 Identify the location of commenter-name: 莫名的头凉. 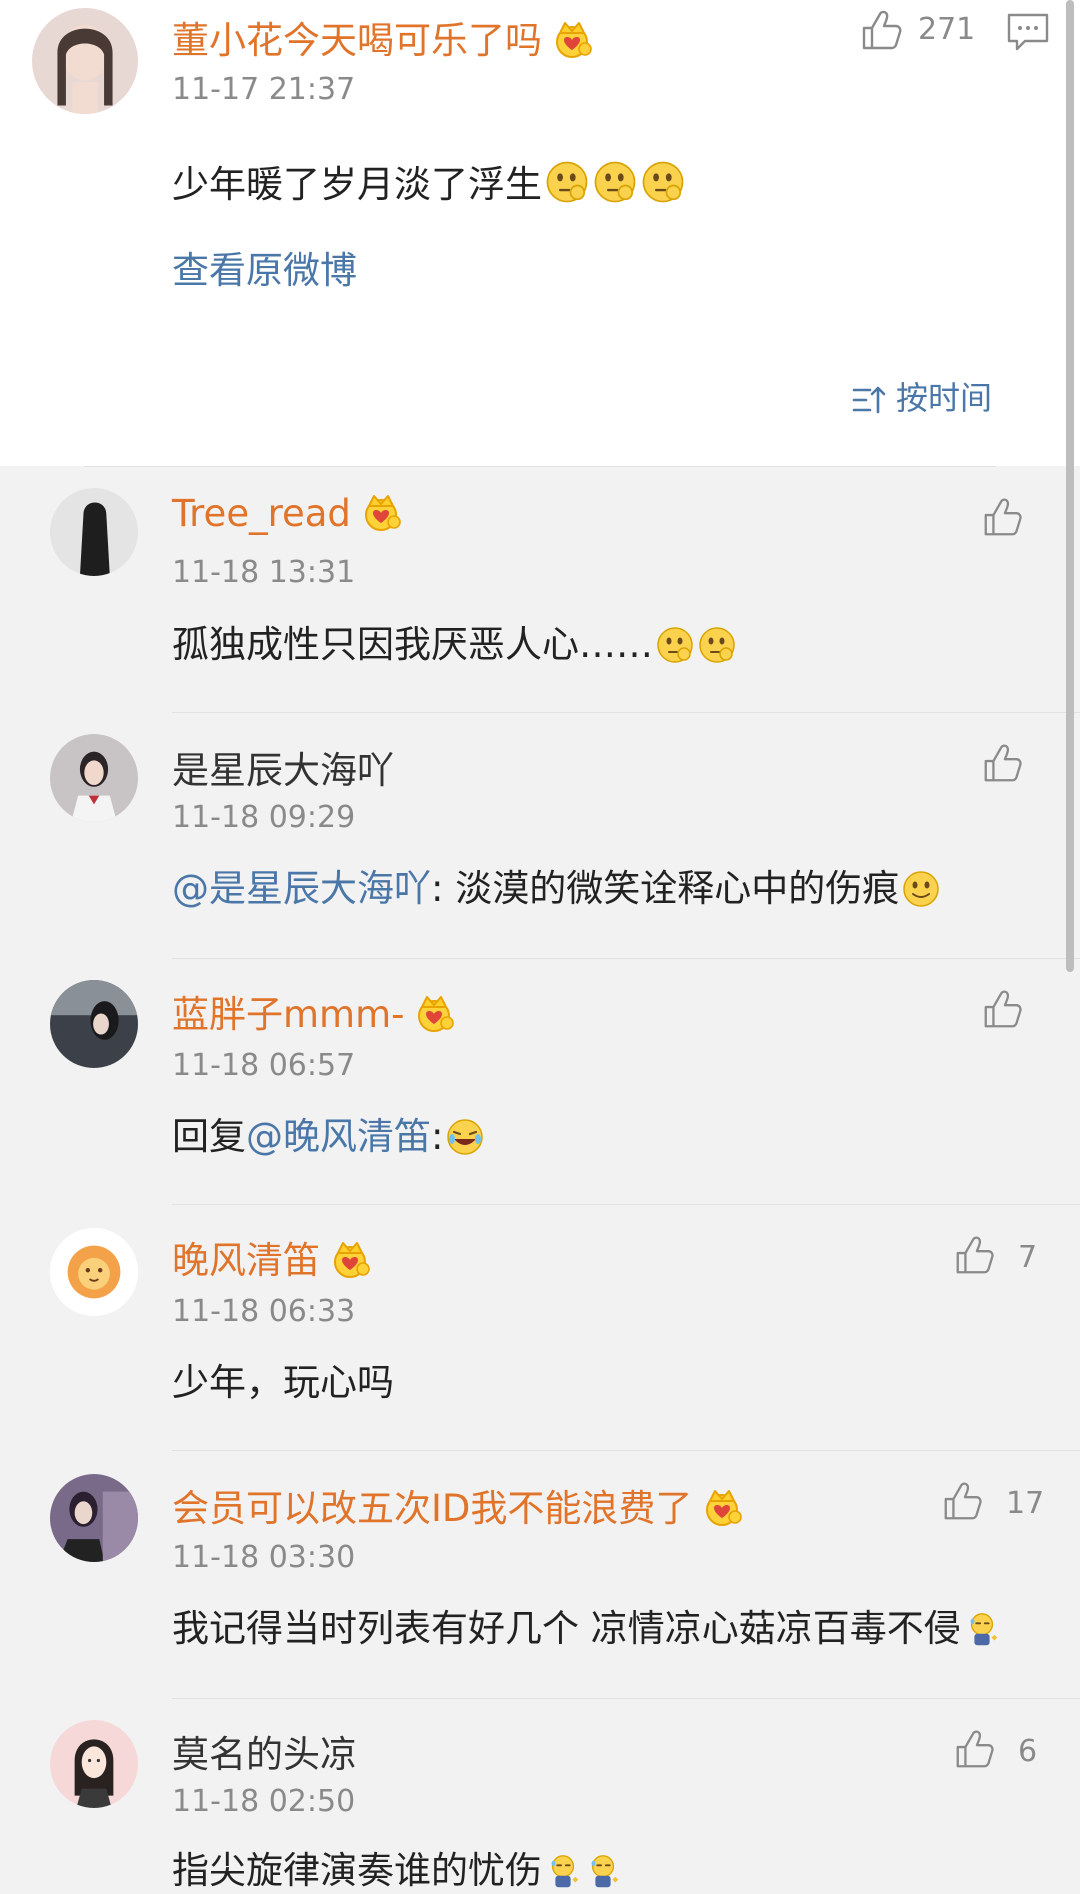
(264, 1751).